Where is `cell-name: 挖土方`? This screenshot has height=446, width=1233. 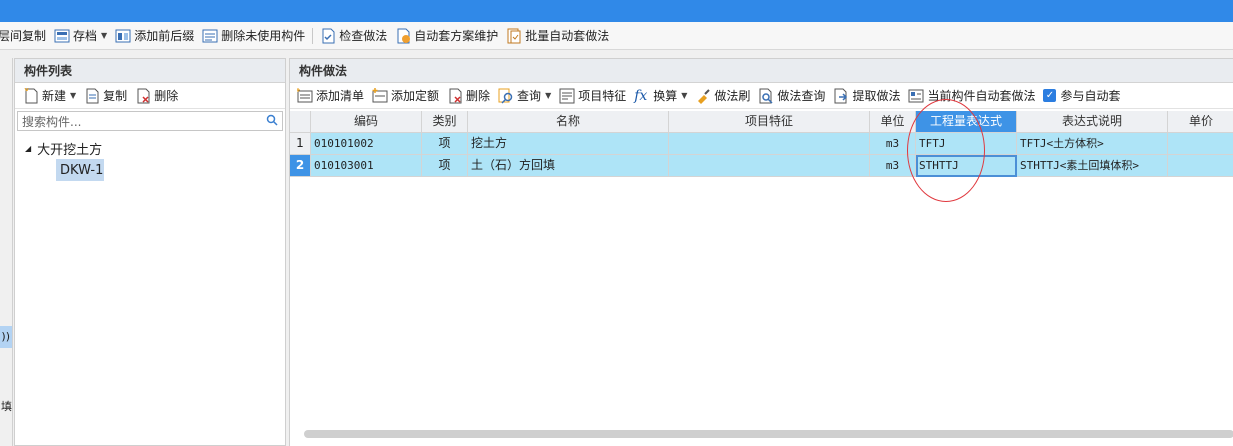
cell-name: 挖土方 is located at coordinates (568, 144).